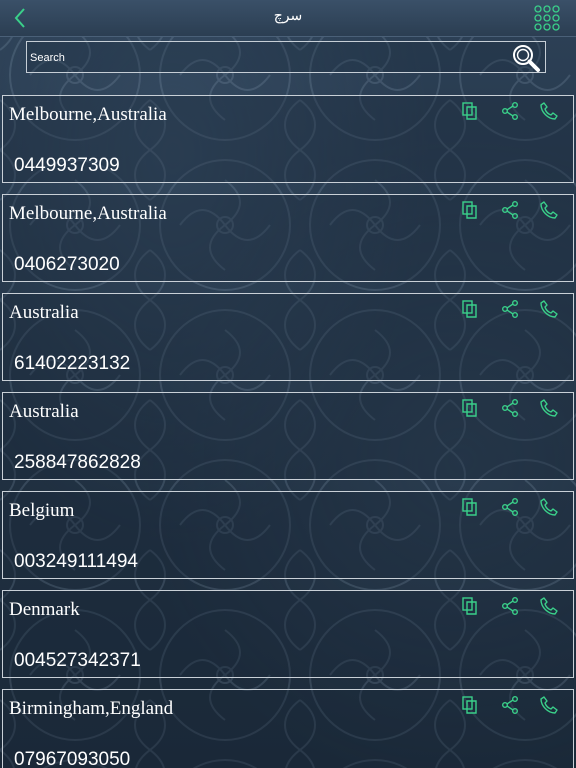  What do you see at coordinates (44, 609) in the screenshot?
I see `location-label: Denmark` at bounding box center [44, 609].